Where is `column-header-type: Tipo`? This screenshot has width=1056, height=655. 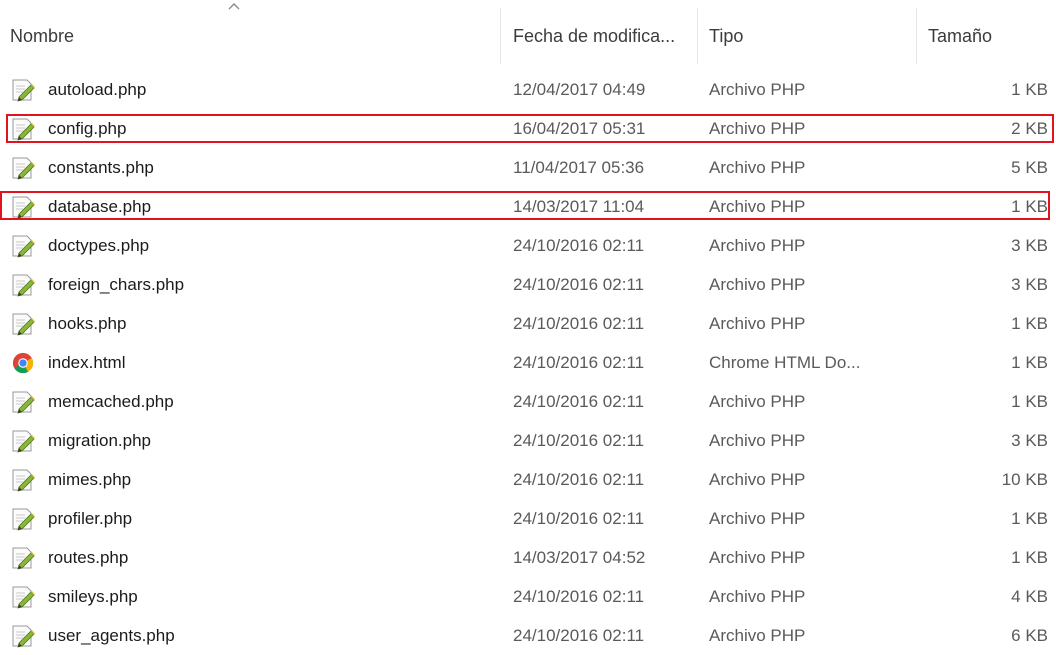
column-header-type: Tipo is located at coordinates (726, 36).